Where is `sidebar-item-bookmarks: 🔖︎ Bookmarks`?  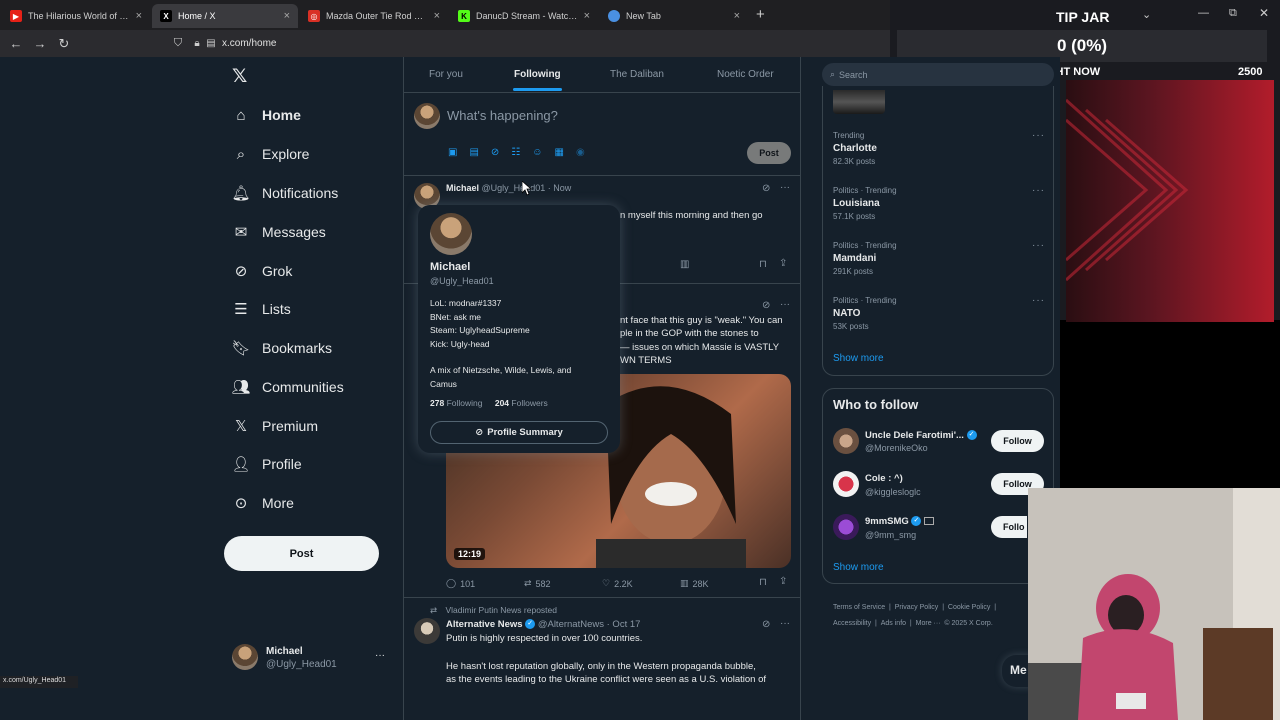 sidebar-item-bookmarks: 🔖︎ Bookmarks is located at coordinates (281, 348).